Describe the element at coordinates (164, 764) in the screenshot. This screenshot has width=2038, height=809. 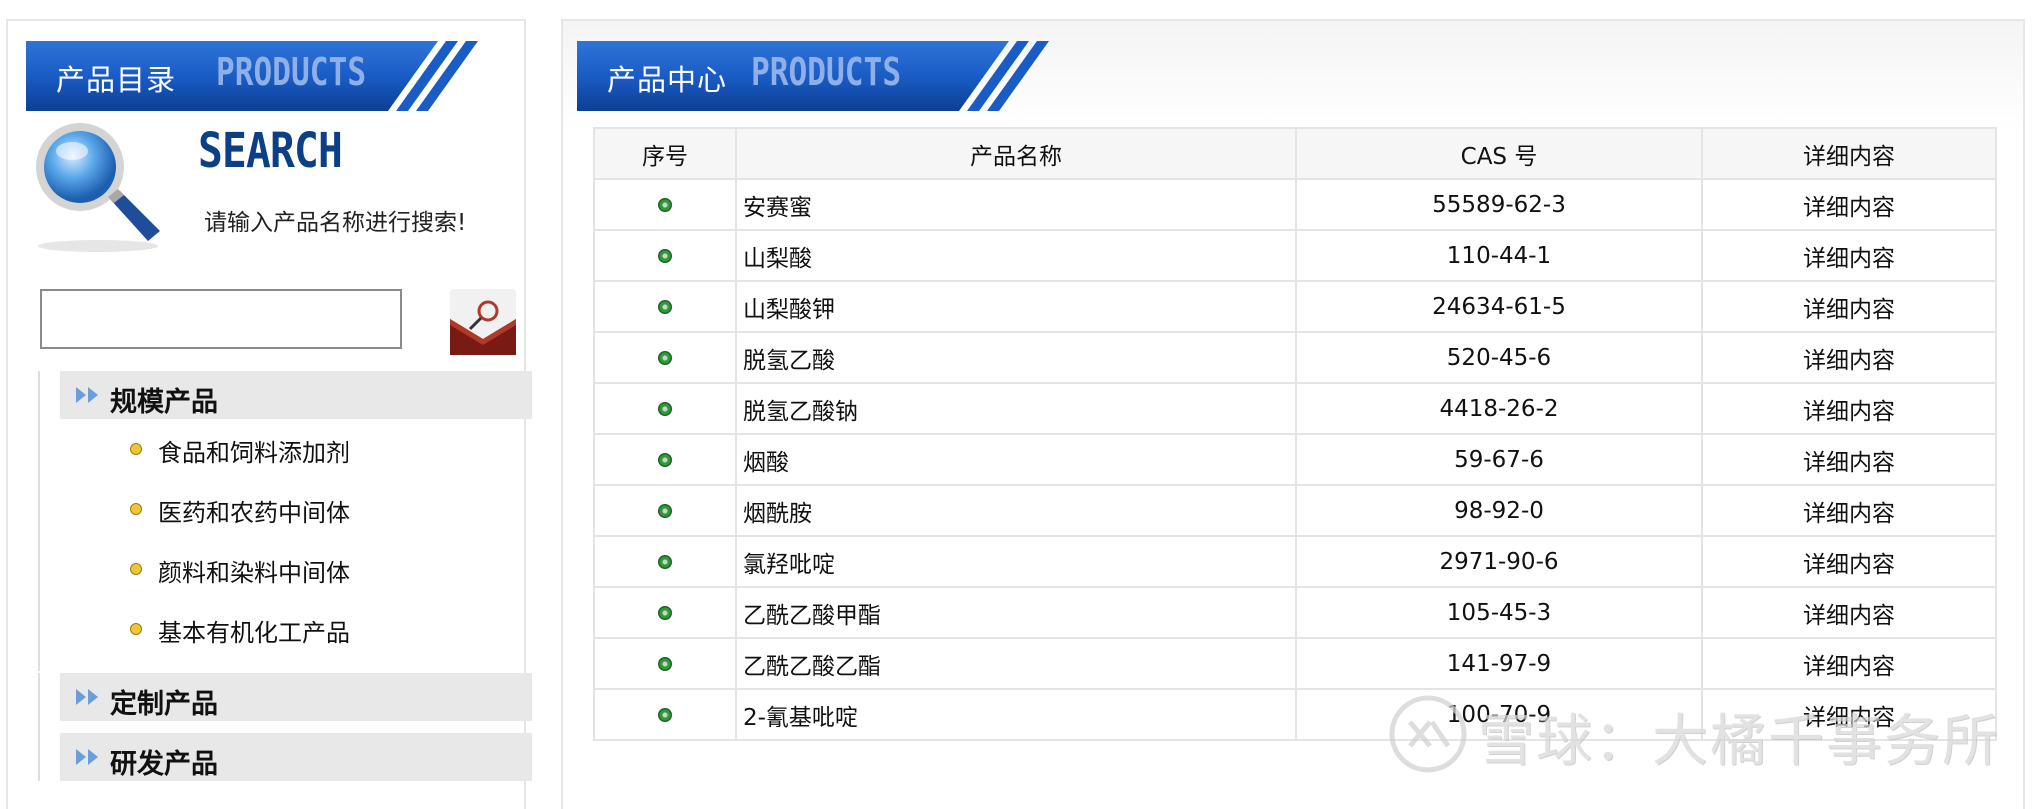
I see `nav-section-label: 研发产品` at that location.